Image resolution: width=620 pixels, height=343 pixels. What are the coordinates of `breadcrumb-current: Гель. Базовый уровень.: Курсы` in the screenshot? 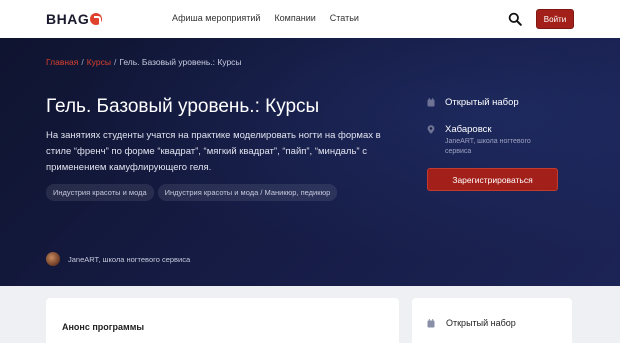 It's located at (180, 62).